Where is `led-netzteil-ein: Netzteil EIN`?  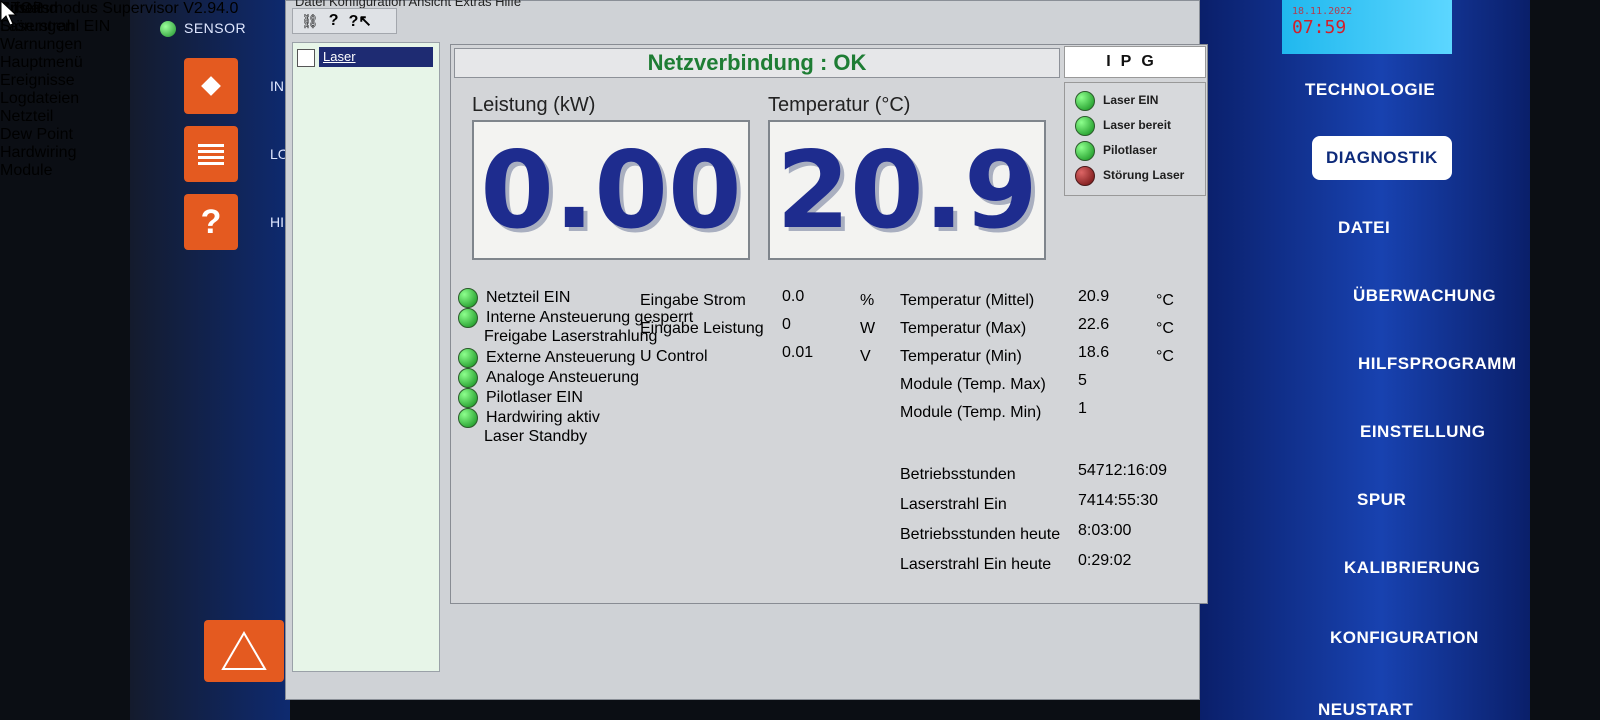
led-netzteil-ein: Netzteil EIN is located at coordinates (514, 298).